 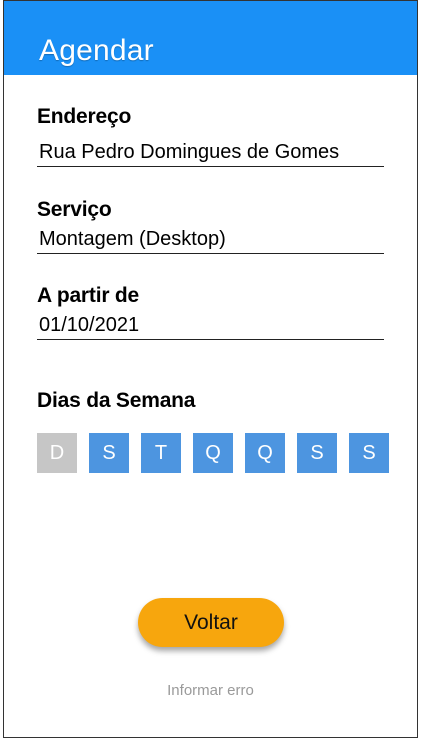 I want to click on weekdays-label: Dias da Semana, so click(x=116, y=400).